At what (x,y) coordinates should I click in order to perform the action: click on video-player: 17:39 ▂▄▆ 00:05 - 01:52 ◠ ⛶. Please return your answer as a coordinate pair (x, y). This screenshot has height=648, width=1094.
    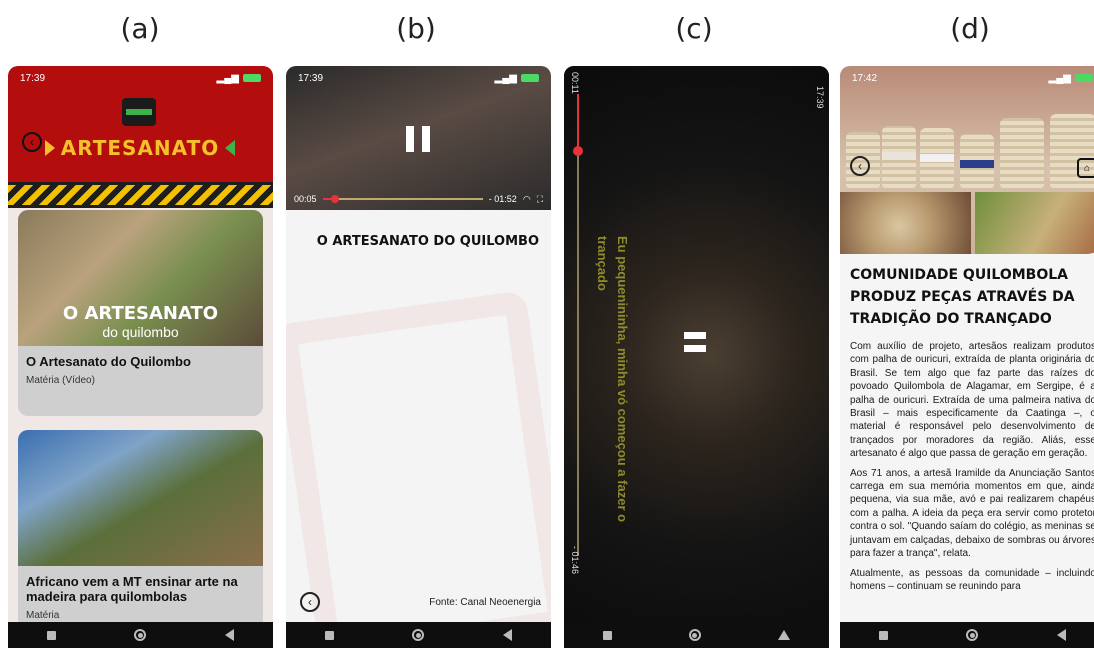
    Looking at the image, I should click on (418, 138).